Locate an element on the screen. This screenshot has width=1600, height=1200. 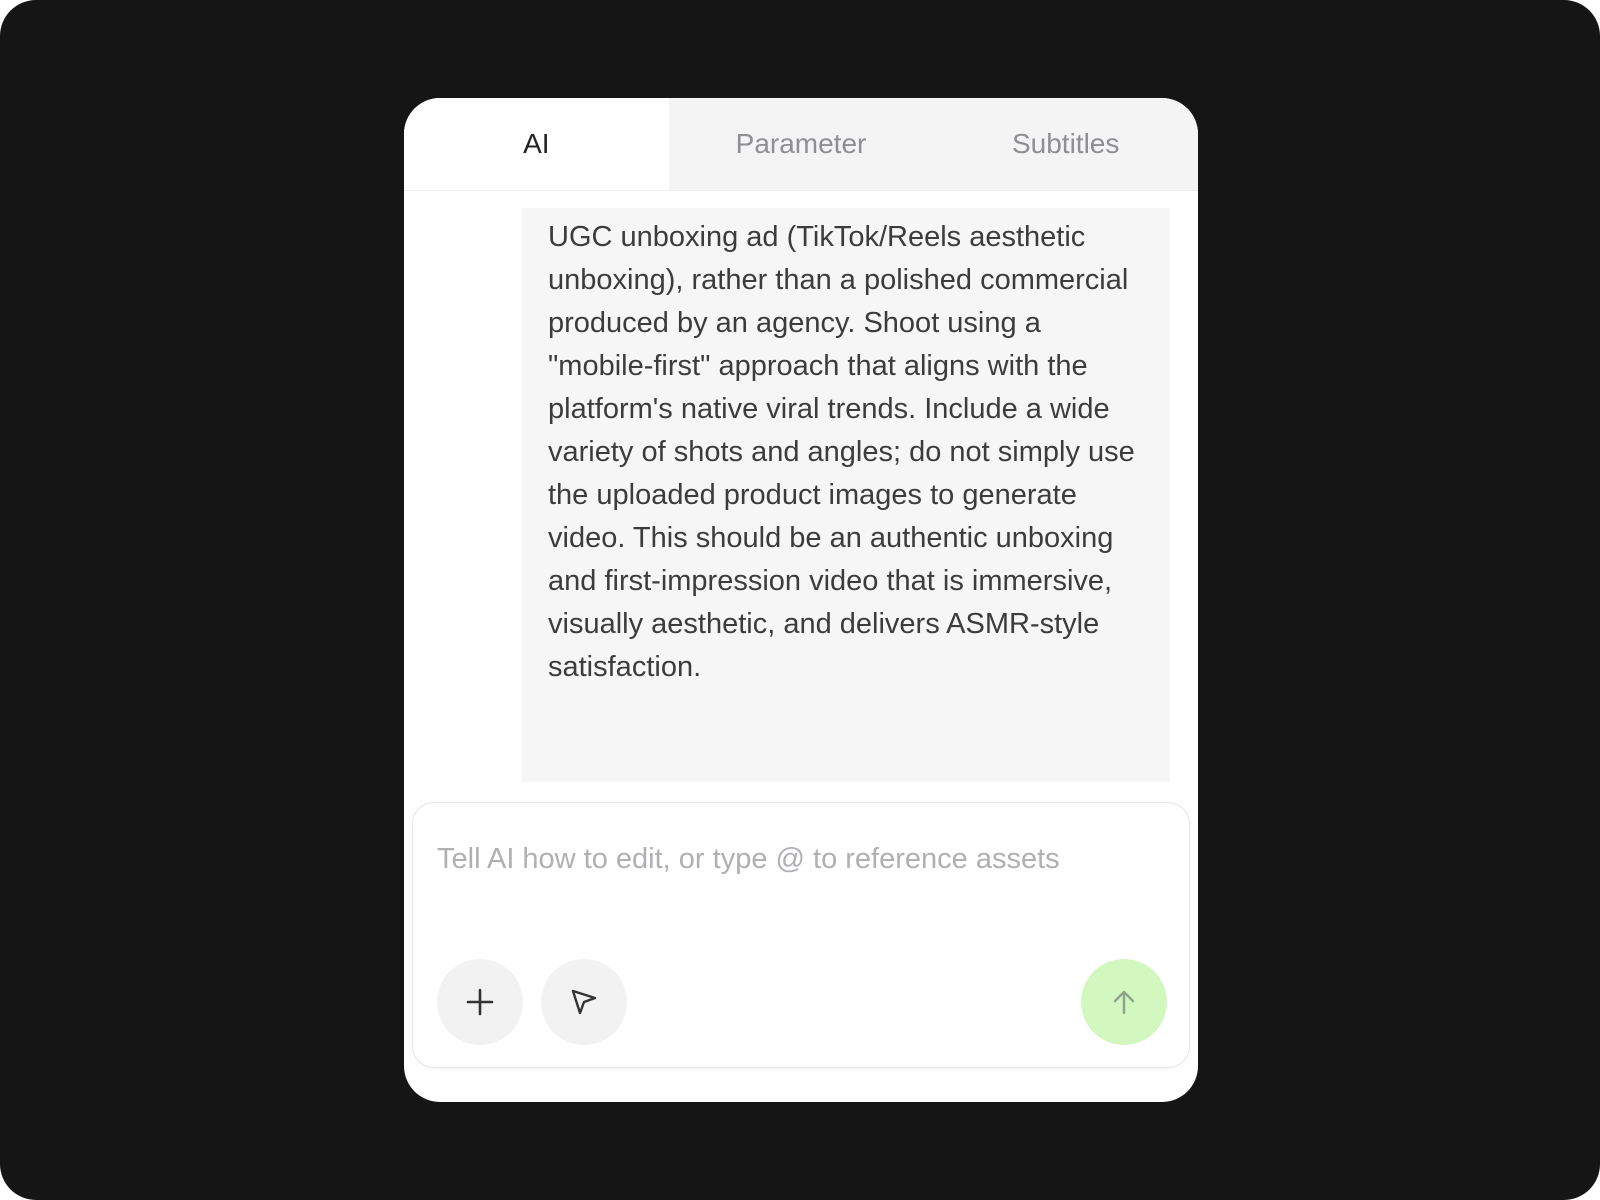
arrow-up-icon is located at coordinates (1124, 1002).